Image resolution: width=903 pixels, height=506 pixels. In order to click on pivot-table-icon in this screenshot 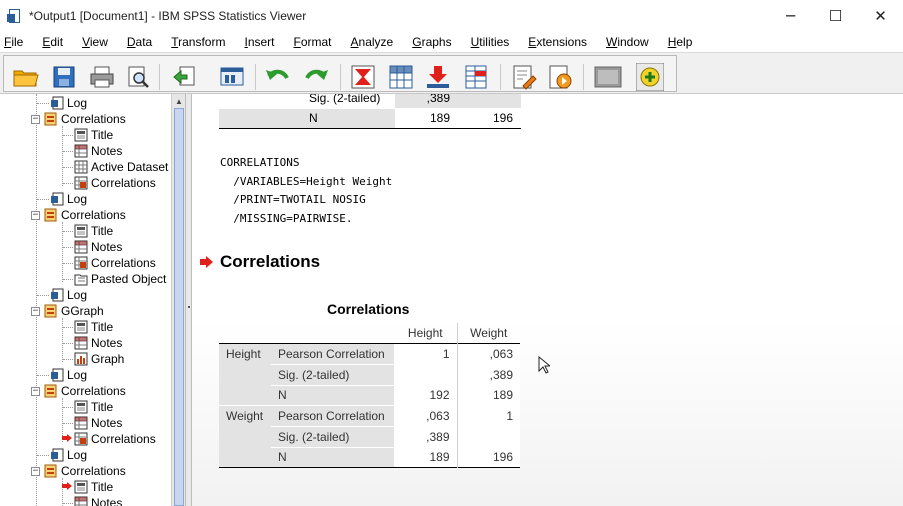, I will do `click(81, 439)`.